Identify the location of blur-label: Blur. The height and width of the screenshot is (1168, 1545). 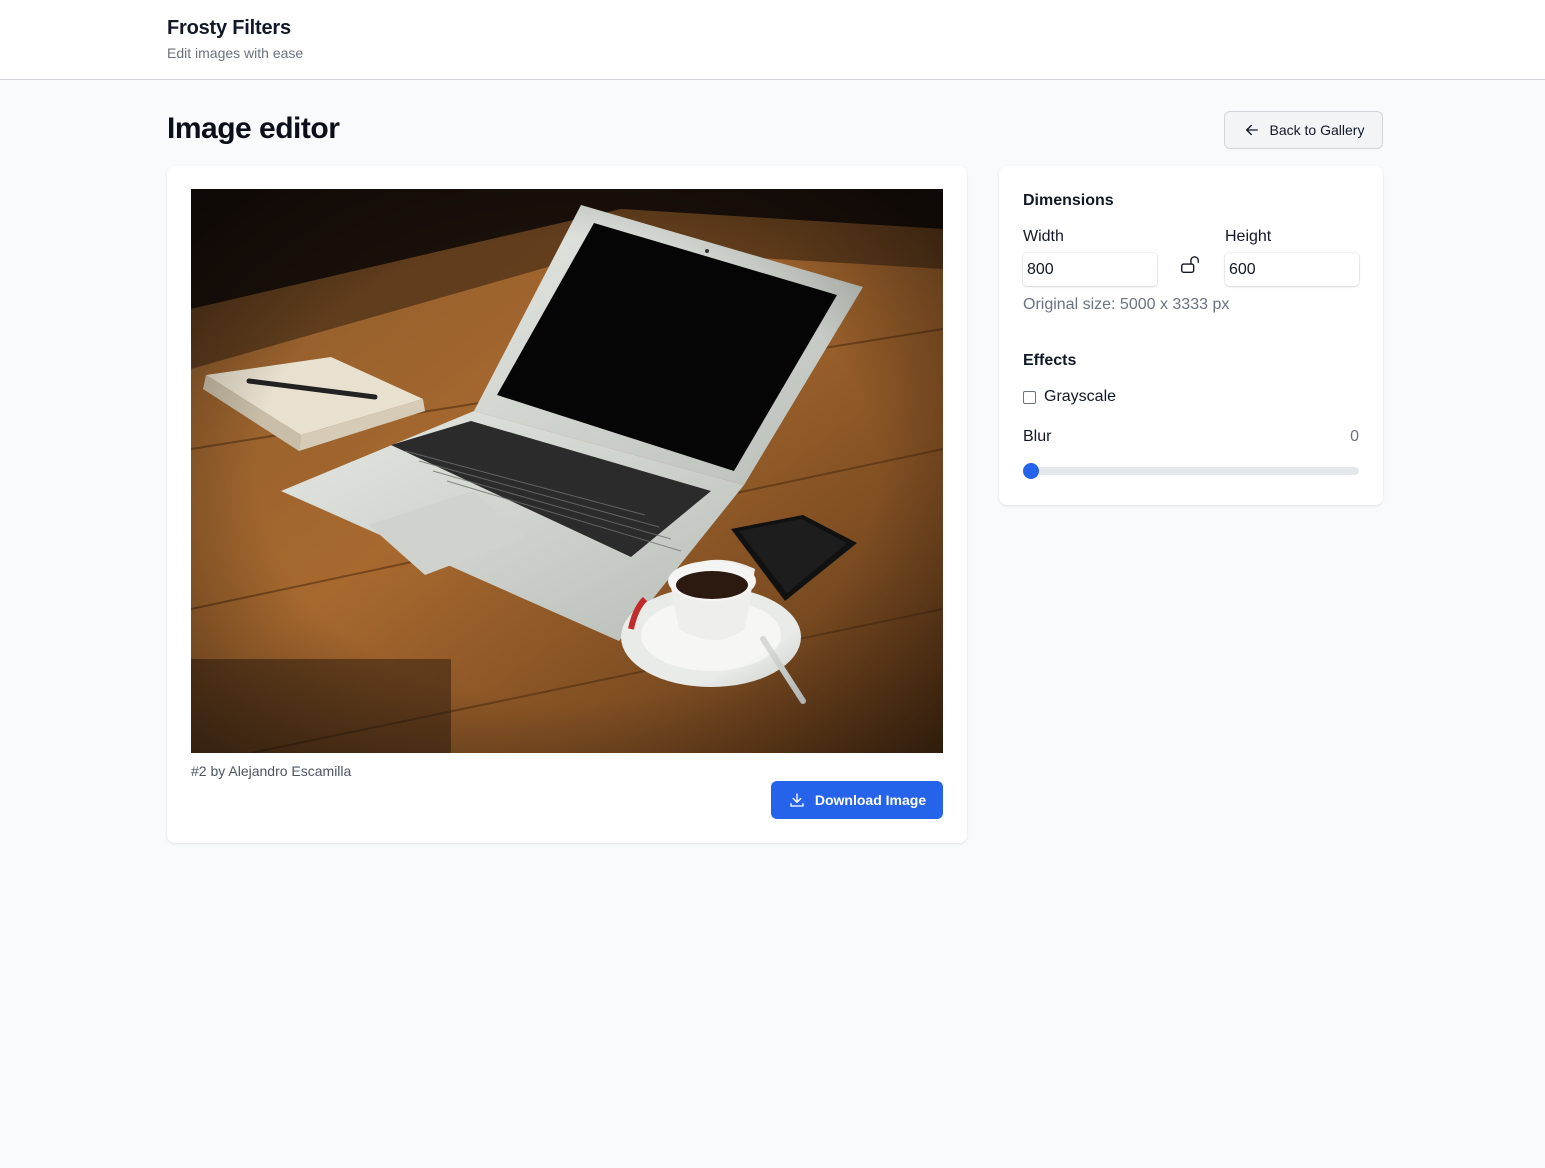
(1037, 436).